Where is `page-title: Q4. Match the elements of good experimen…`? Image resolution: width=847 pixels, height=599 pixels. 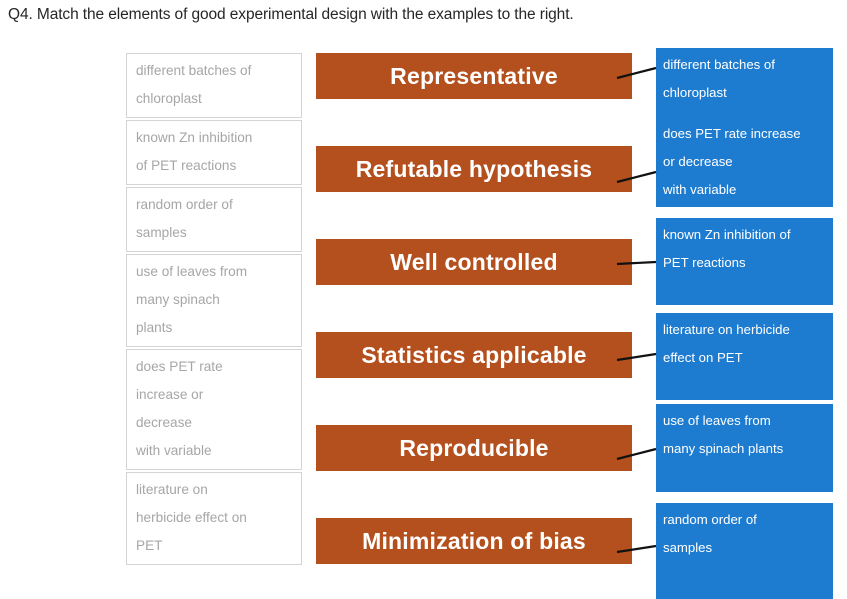 page-title: Q4. Match the elements of good experimen… is located at coordinates (291, 14).